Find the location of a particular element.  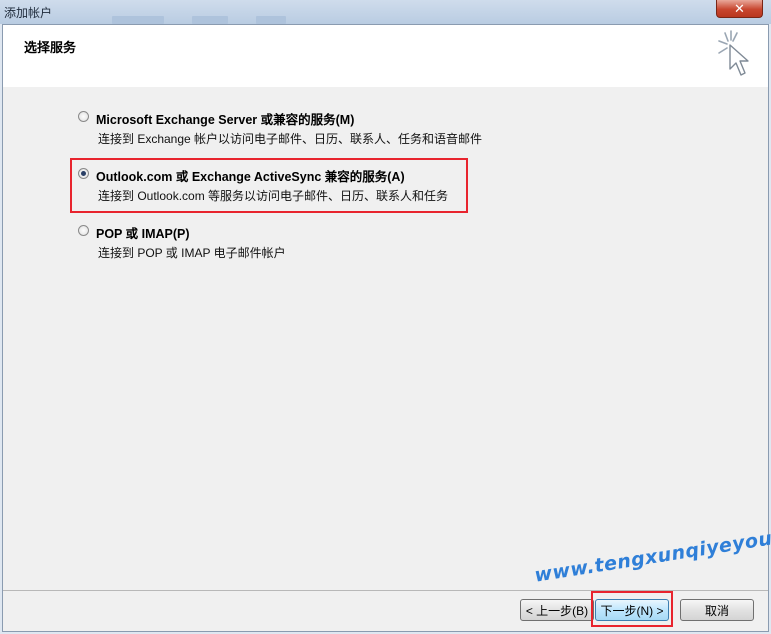

wizard-cursor-icon is located at coordinates (733, 53).